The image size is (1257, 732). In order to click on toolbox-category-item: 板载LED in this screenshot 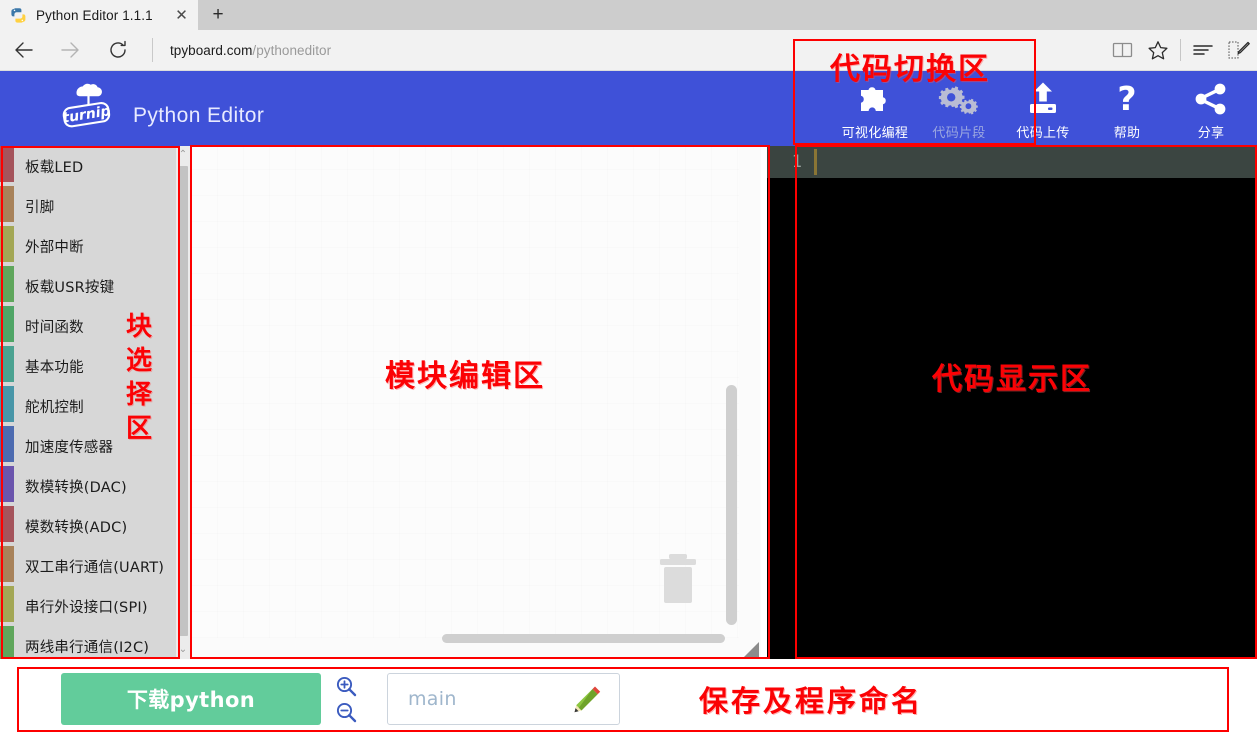, I will do `click(102, 166)`.